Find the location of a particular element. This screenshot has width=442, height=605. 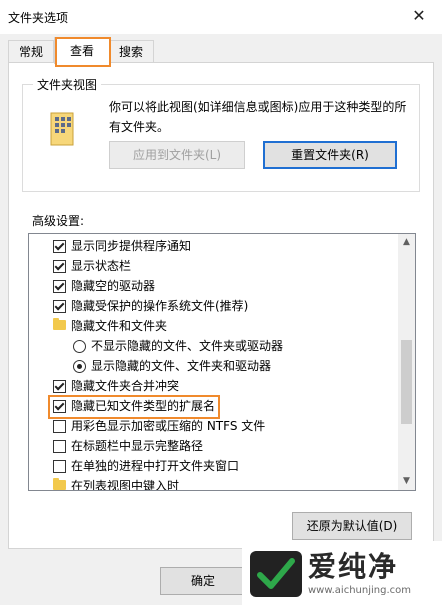

apply-to-folders-button: 应用到文件夹(L) is located at coordinates (177, 155).